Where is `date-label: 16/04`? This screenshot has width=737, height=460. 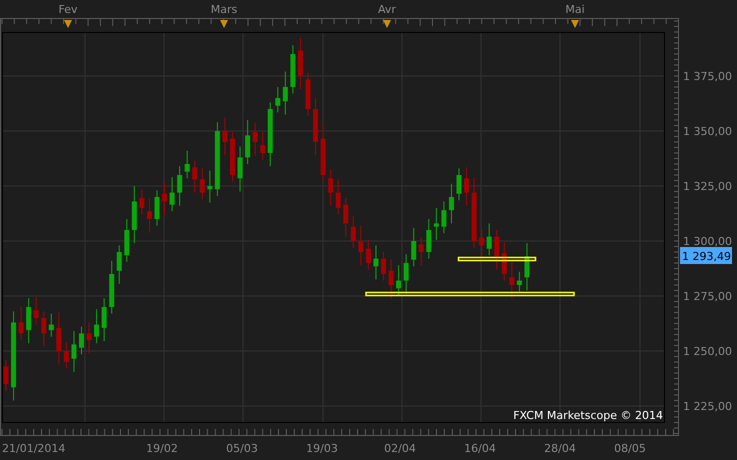
date-label: 16/04 is located at coordinates (480, 448).